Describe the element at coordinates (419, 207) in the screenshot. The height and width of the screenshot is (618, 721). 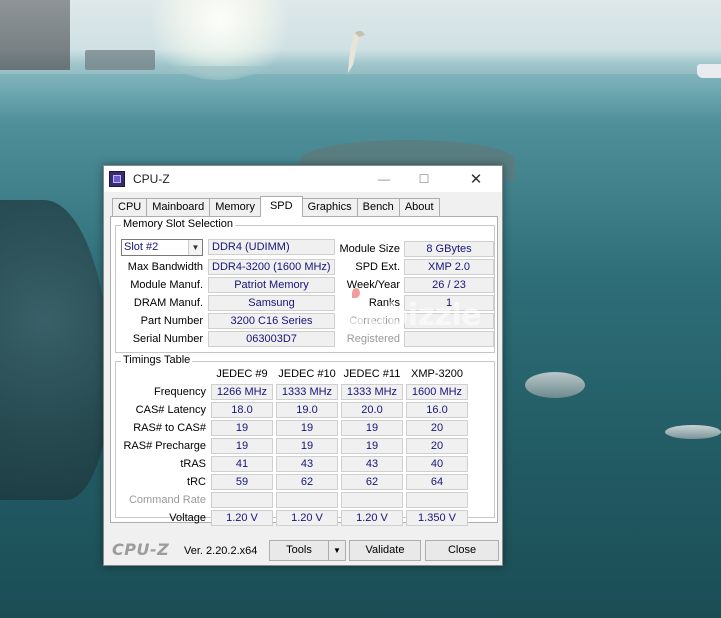
I see `tab-about: About` at that location.